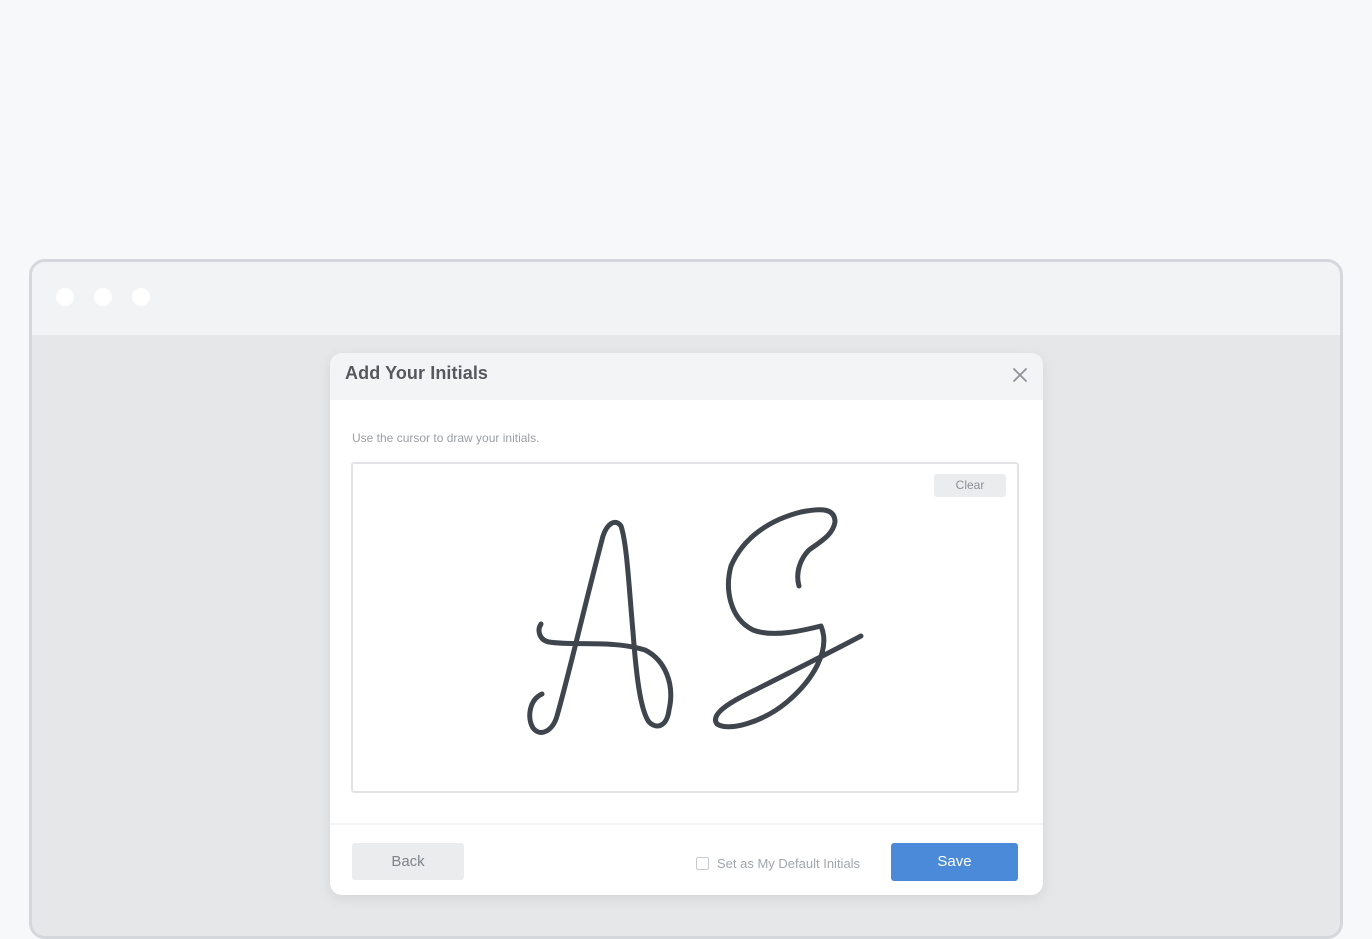  What do you see at coordinates (695, 621) in the screenshot?
I see `signature-drawing` at bounding box center [695, 621].